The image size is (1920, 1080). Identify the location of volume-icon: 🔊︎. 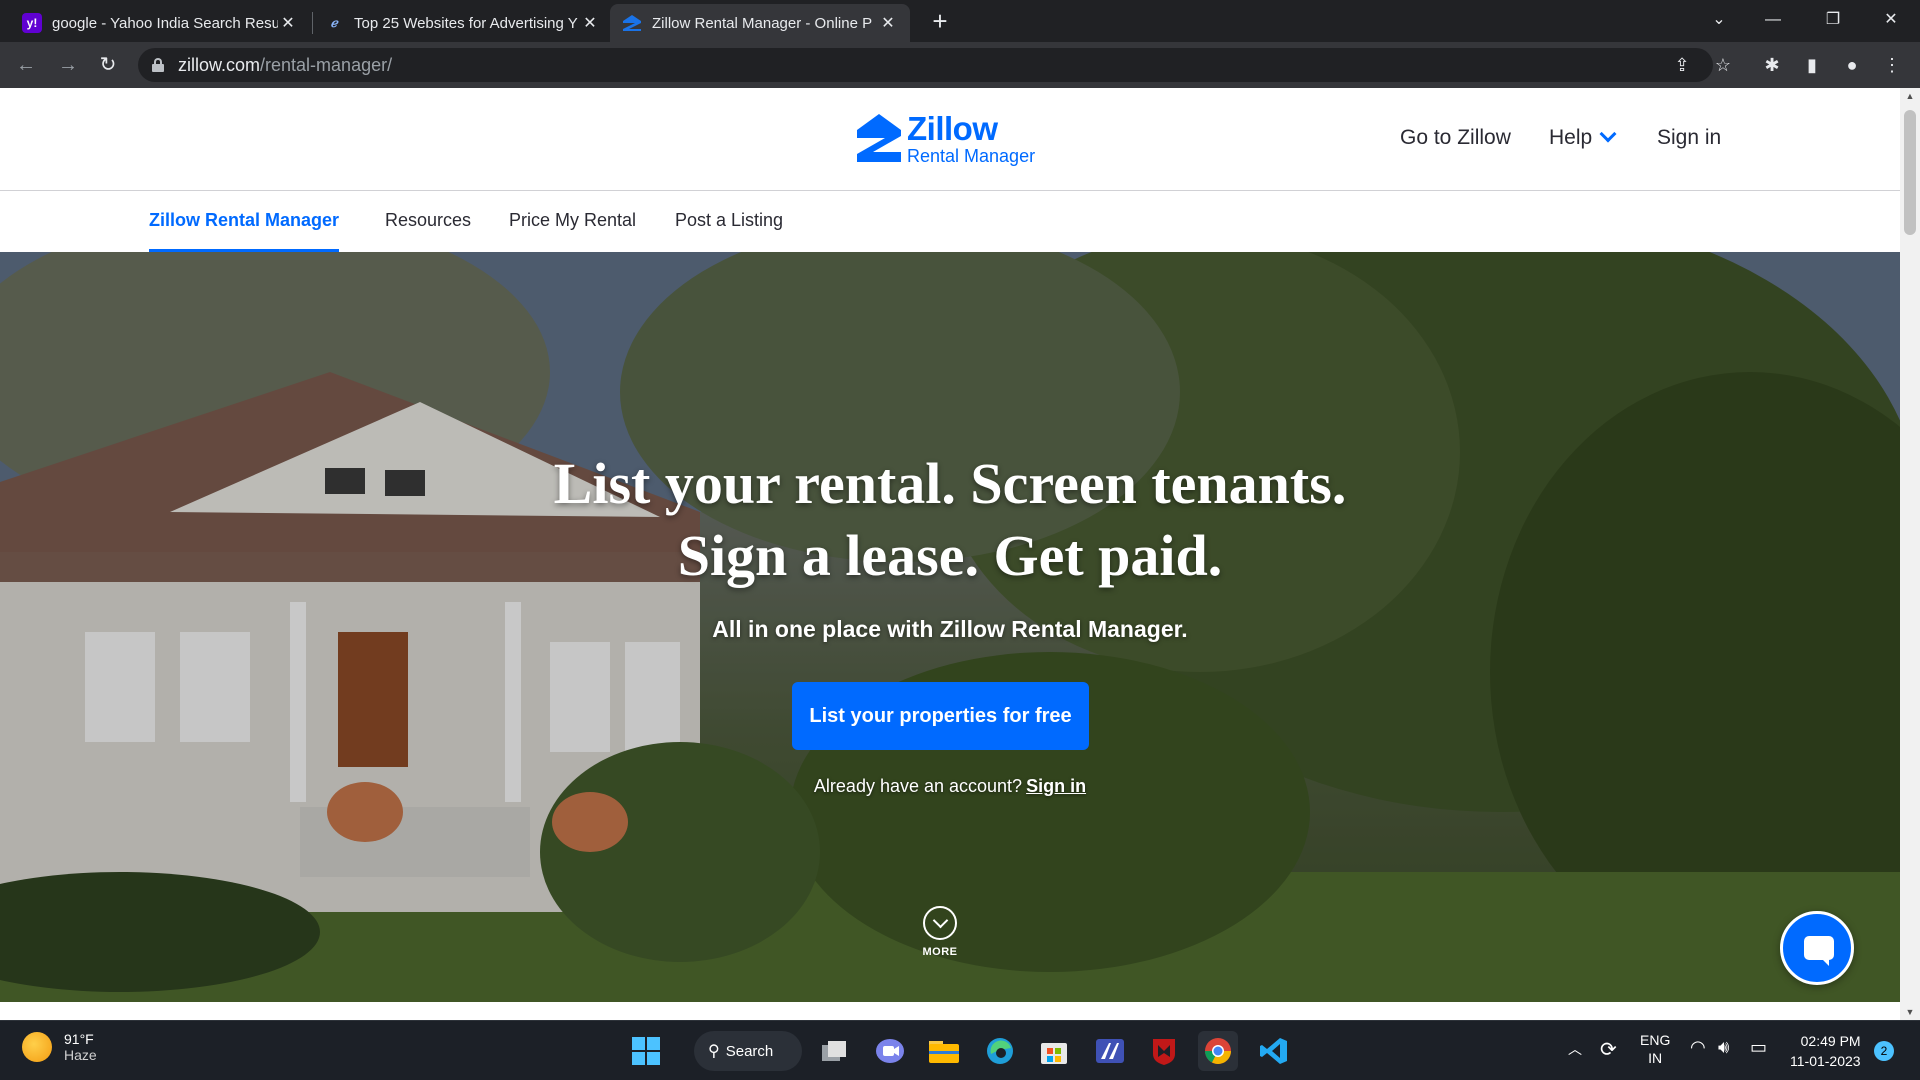
(1723, 1047).